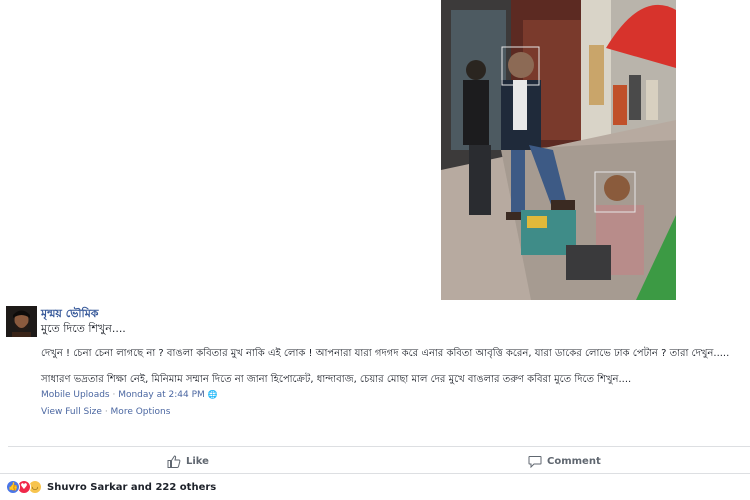 Image resolution: width=750 pixels, height=500 pixels. Describe the element at coordinates (375, 473) in the screenshot. I see `action-bar-bottom-divider` at that location.